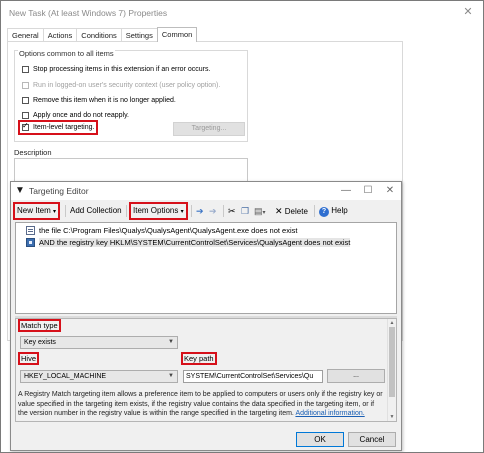 The height and width of the screenshot is (453, 484). Describe the element at coordinates (28, 358) in the screenshot. I see `hive-label: Hive` at that location.